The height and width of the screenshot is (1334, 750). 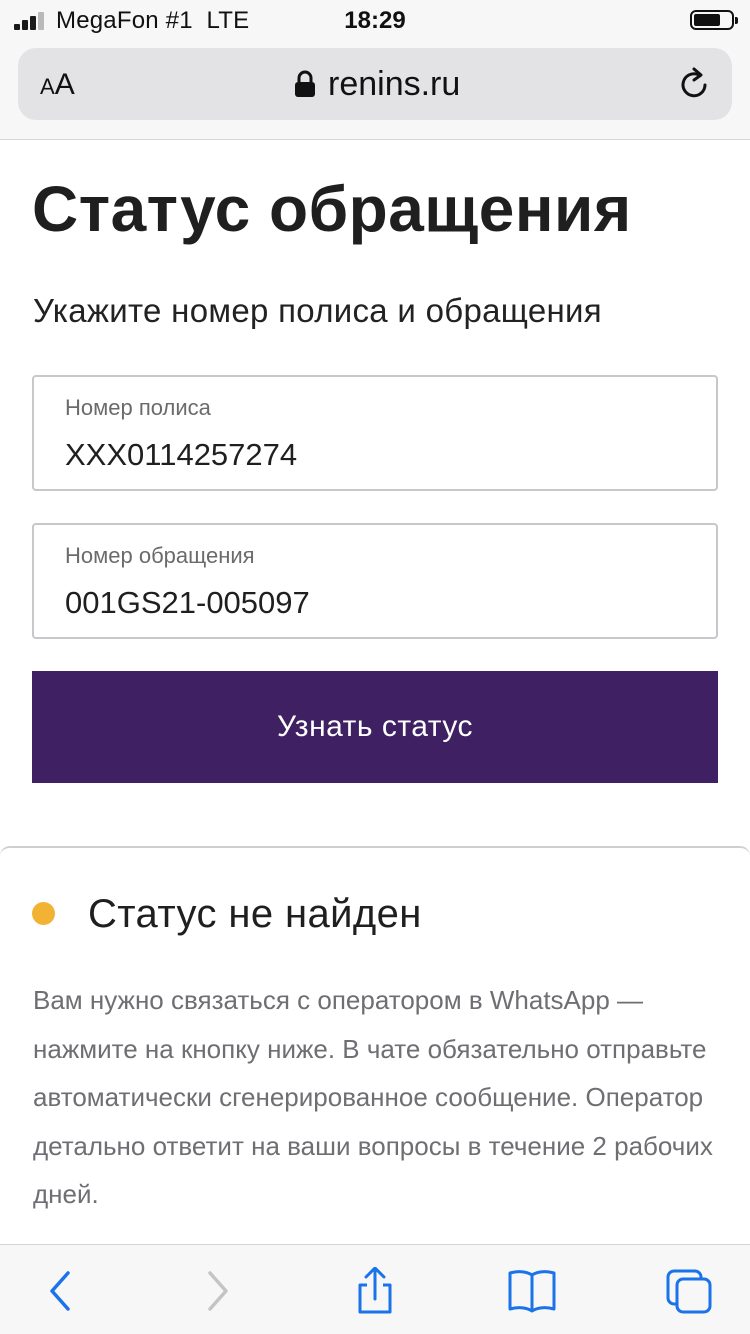 What do you see at coordinates (57, 85) in the screenshot?
I see `text-size-button: AA` at bounding box center [57, 85].